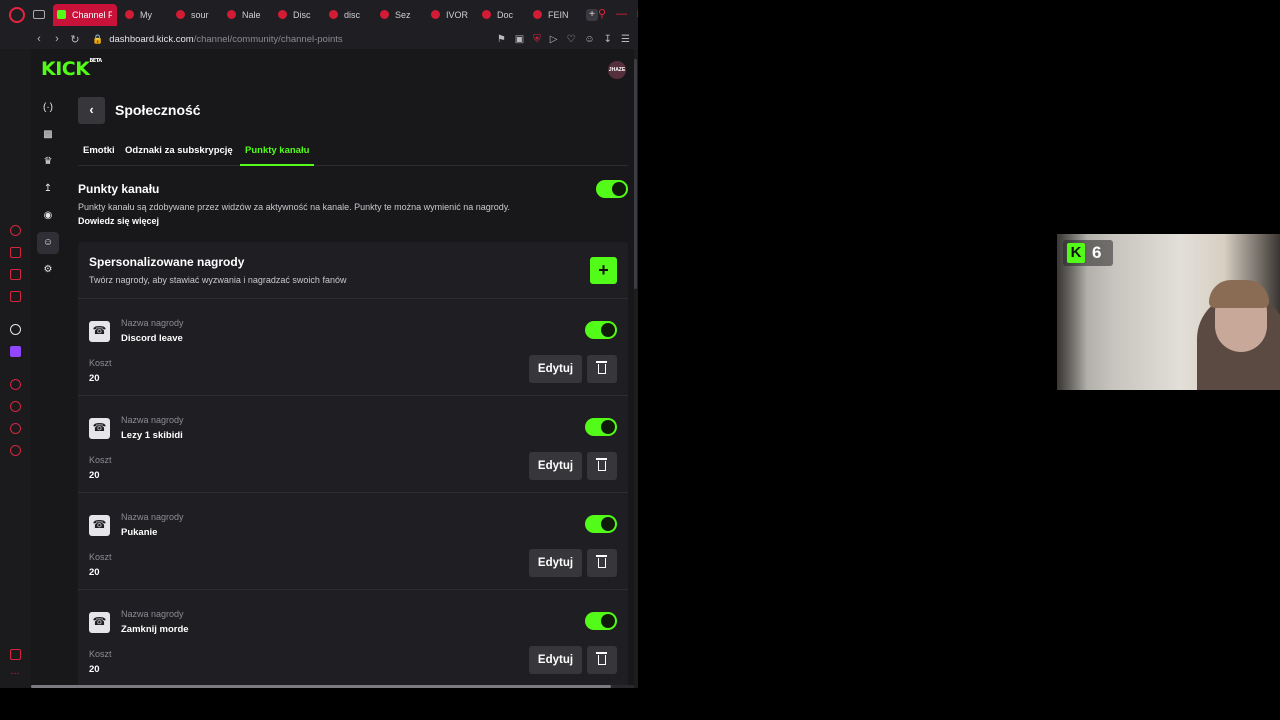 The image size is (1280, 720). I want to click on tab-emotes: Emotki, so click(99, 155).